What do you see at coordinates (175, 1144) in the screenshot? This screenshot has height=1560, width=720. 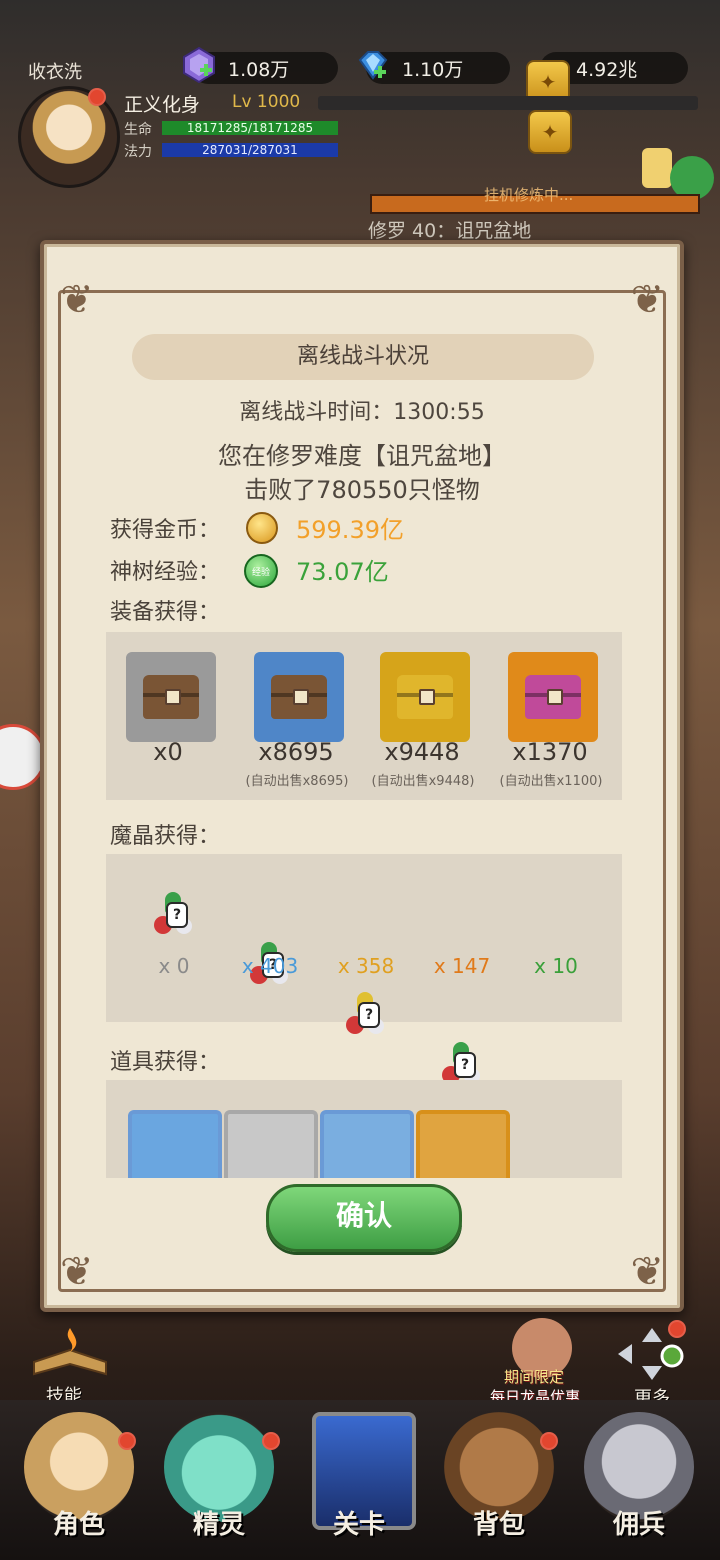 I see `spirit-flower-icon` at bounding box center [175, 1144].